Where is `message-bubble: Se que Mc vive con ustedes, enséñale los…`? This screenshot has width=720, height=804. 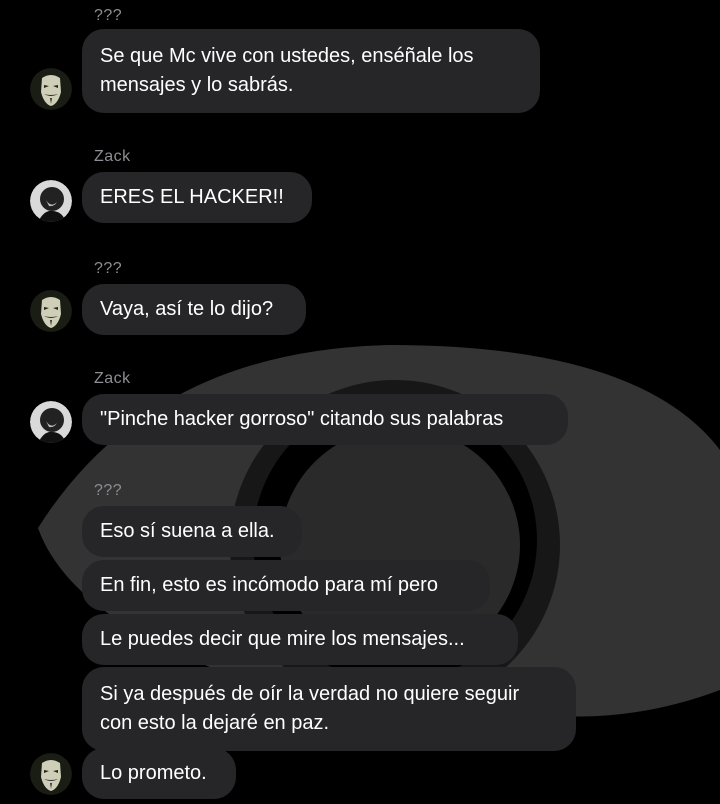 message-bubble: Se que Mc vive con ustedes, enséñale los… is located at coordinates (311, 71).